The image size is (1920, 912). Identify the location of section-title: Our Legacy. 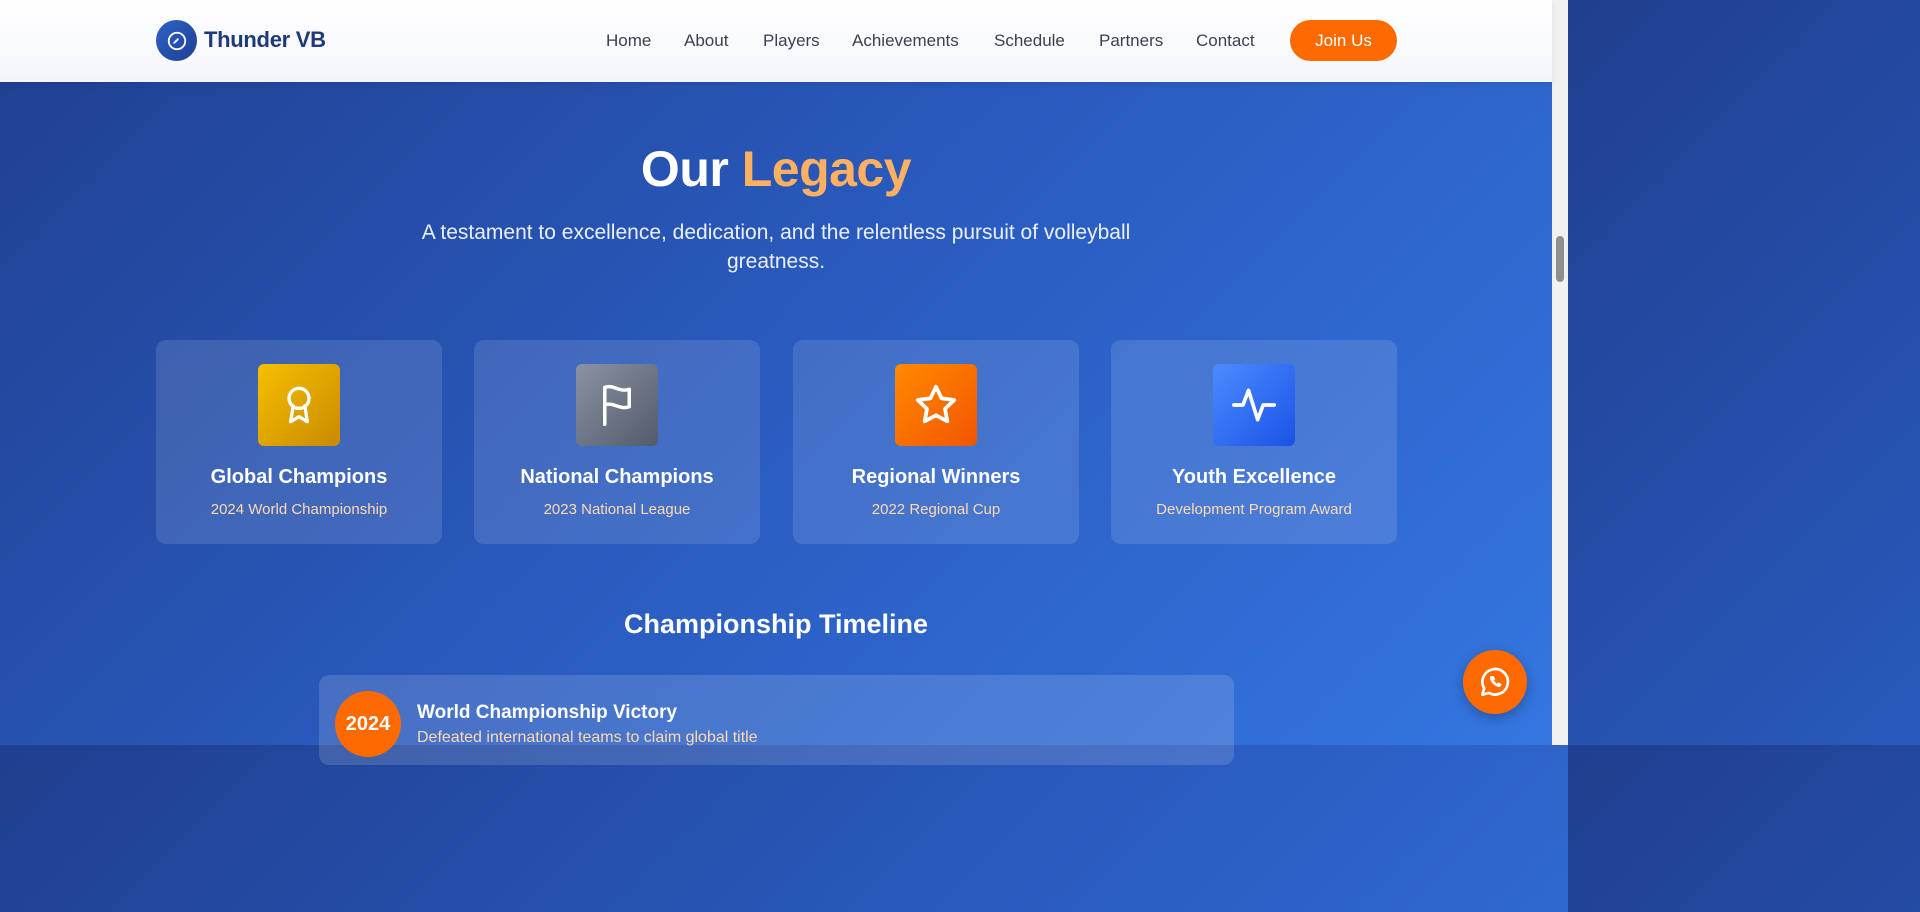
(776, 169).